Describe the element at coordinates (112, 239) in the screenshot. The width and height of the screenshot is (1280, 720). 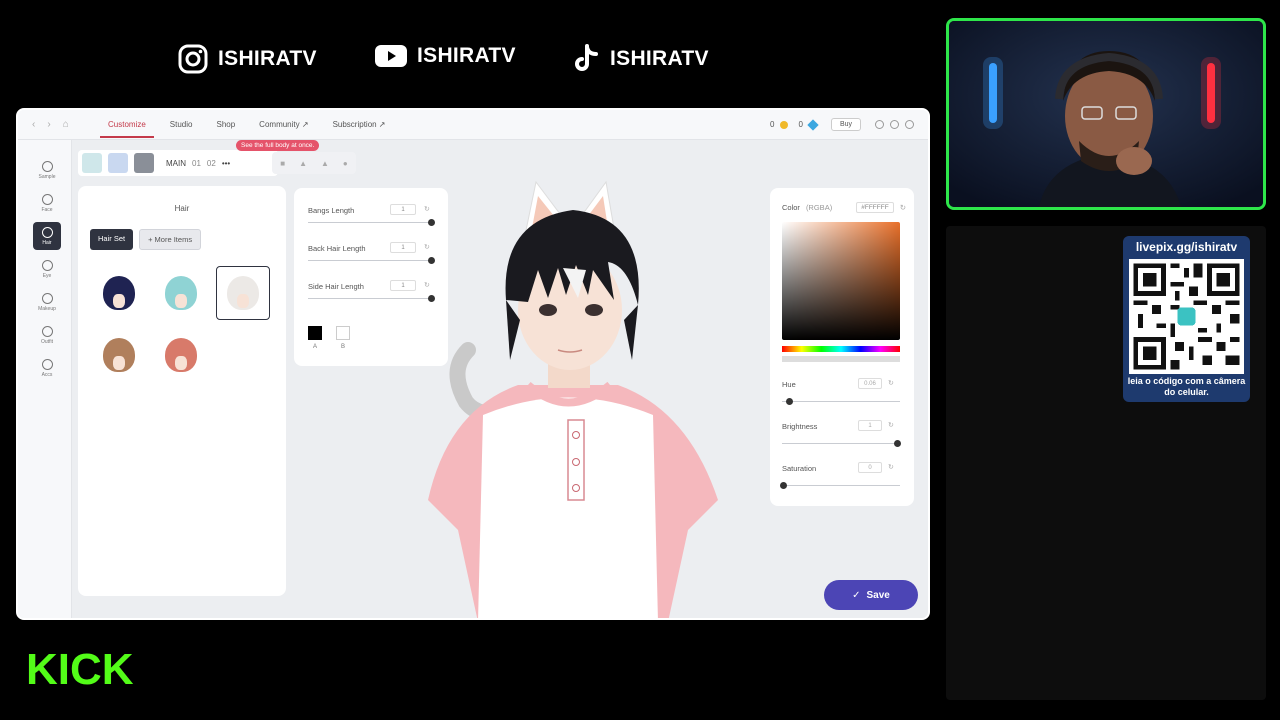
I see `hair-set-tab: Hair Set` at that location.